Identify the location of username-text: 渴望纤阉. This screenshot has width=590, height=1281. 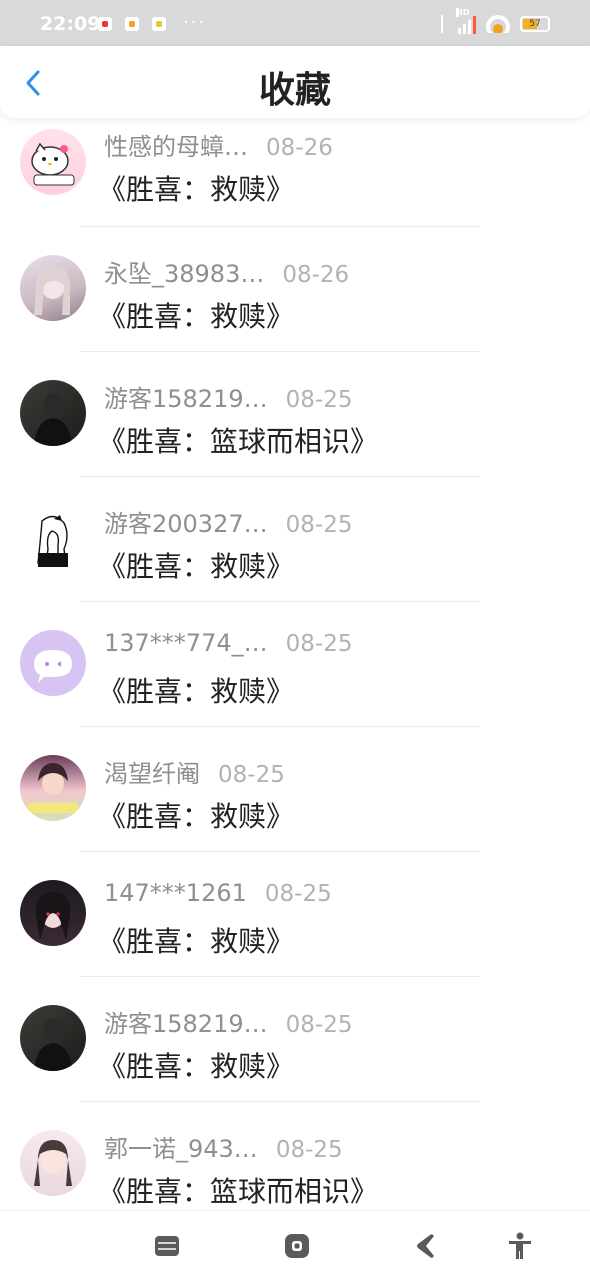
(152, 774).